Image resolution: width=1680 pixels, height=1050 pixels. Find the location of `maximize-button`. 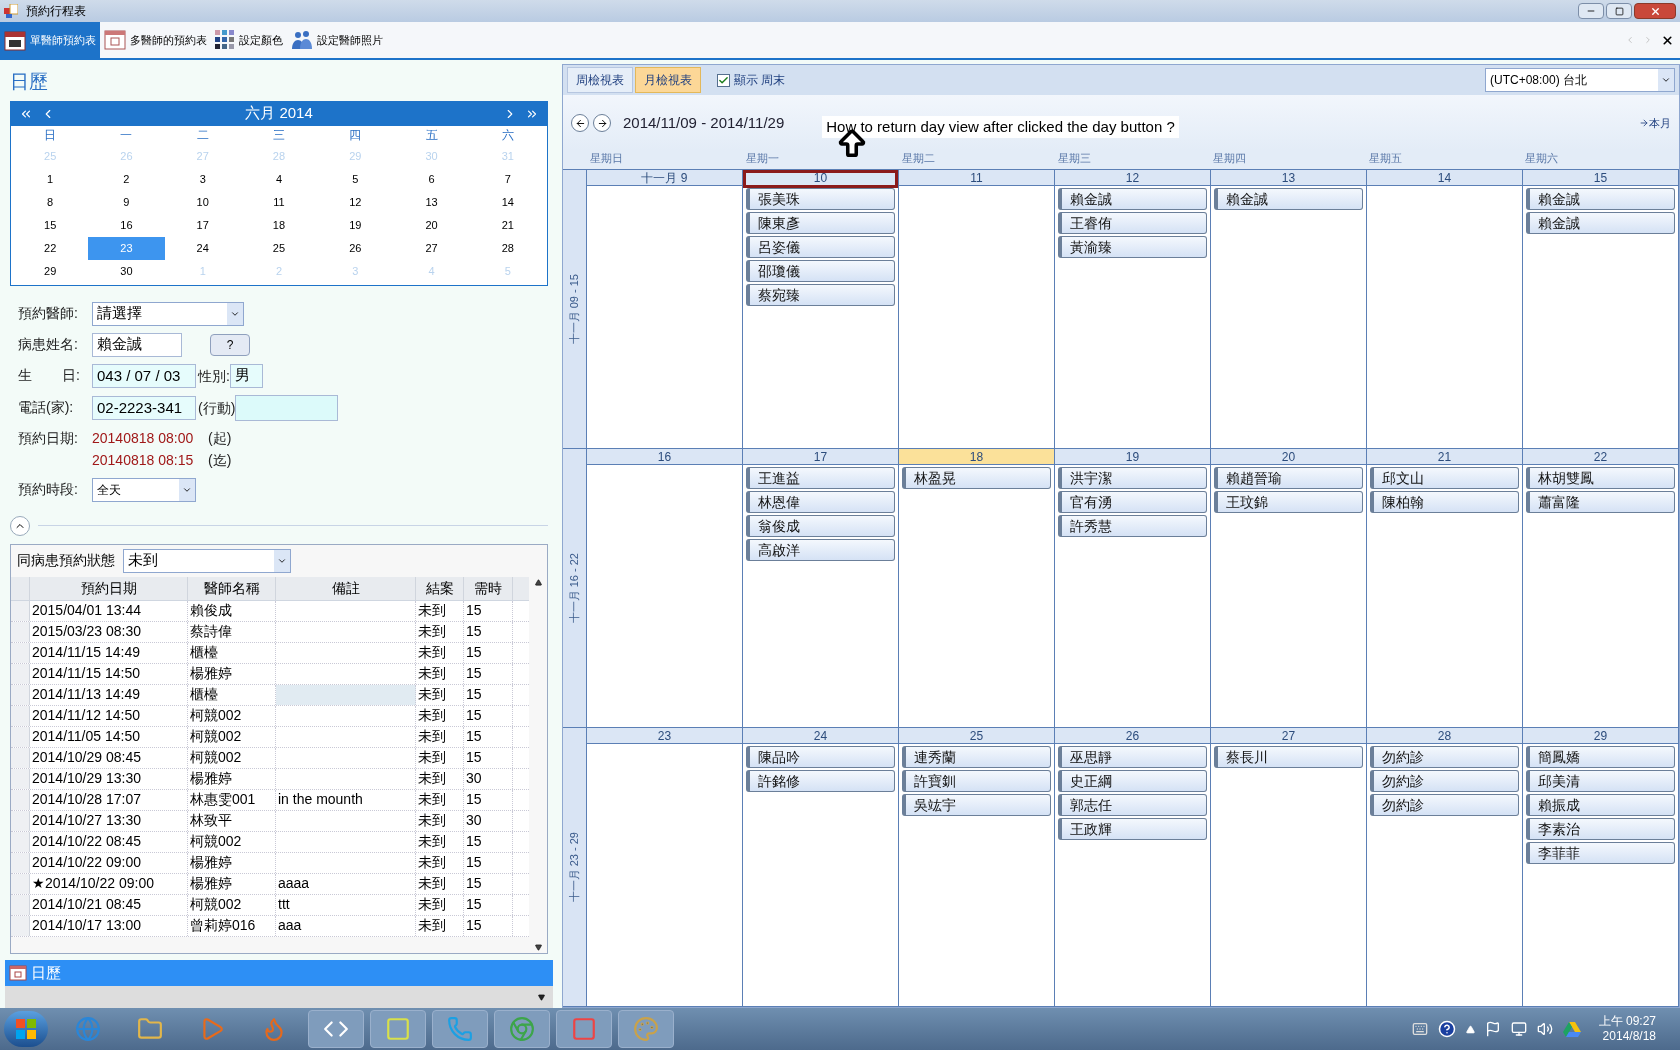

maximize-button is located at coordinates (1619, 11).